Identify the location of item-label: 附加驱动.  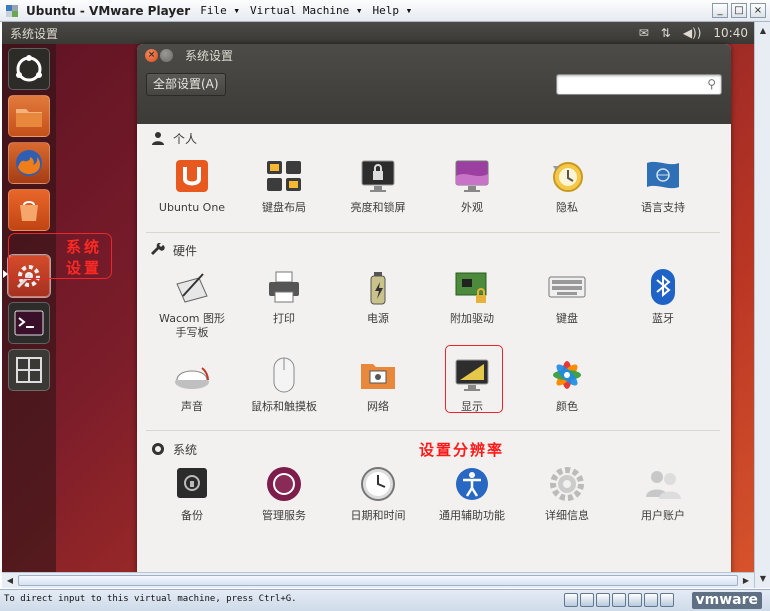
(472, 318).